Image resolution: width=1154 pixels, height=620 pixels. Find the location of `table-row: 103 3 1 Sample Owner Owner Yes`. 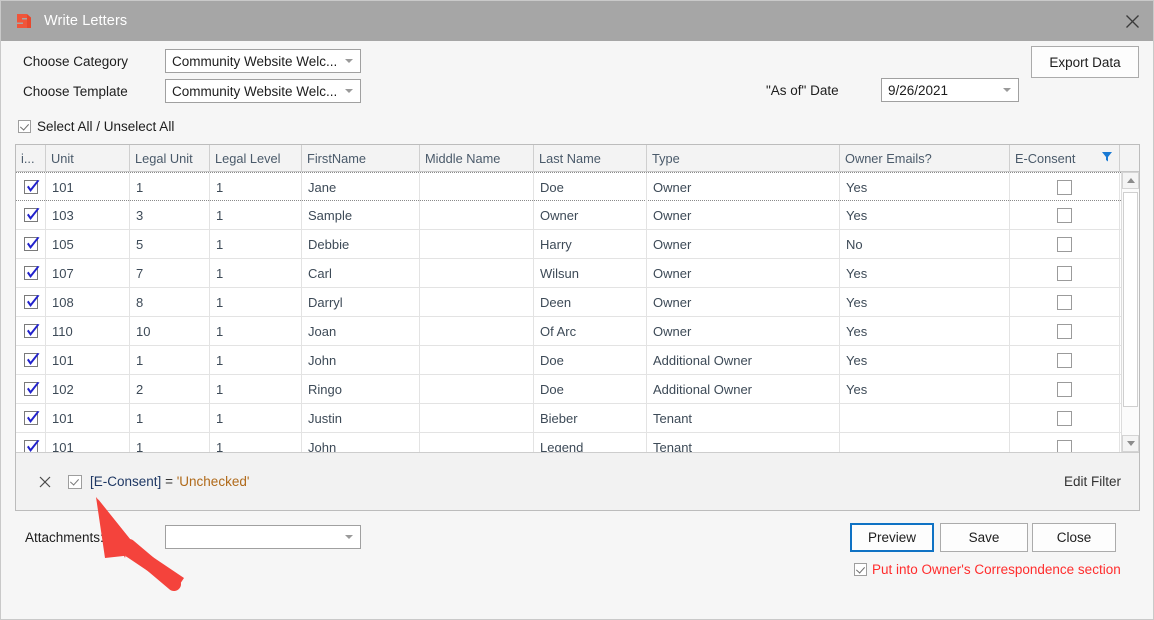

table-row: 103 3 1 Sample Owner Owner Yes is located at coordinates (577, 215).